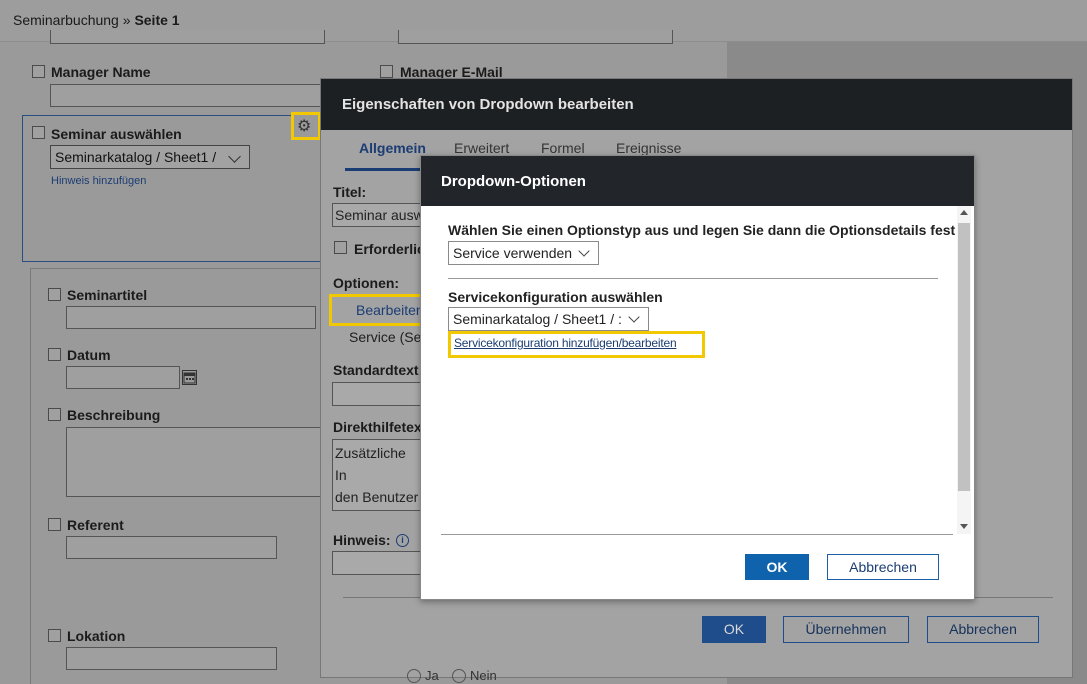 The width and height of the screenshot is (1087, 684). Describe the element at coordinates (66, 20) in the screenshot. I see `breadcrumb-parent: Seminarbuchung` at that location.